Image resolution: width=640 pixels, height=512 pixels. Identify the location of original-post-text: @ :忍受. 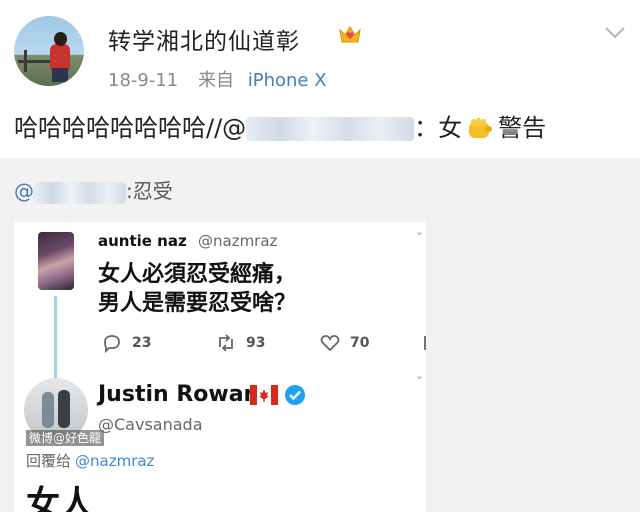
(93, 191).